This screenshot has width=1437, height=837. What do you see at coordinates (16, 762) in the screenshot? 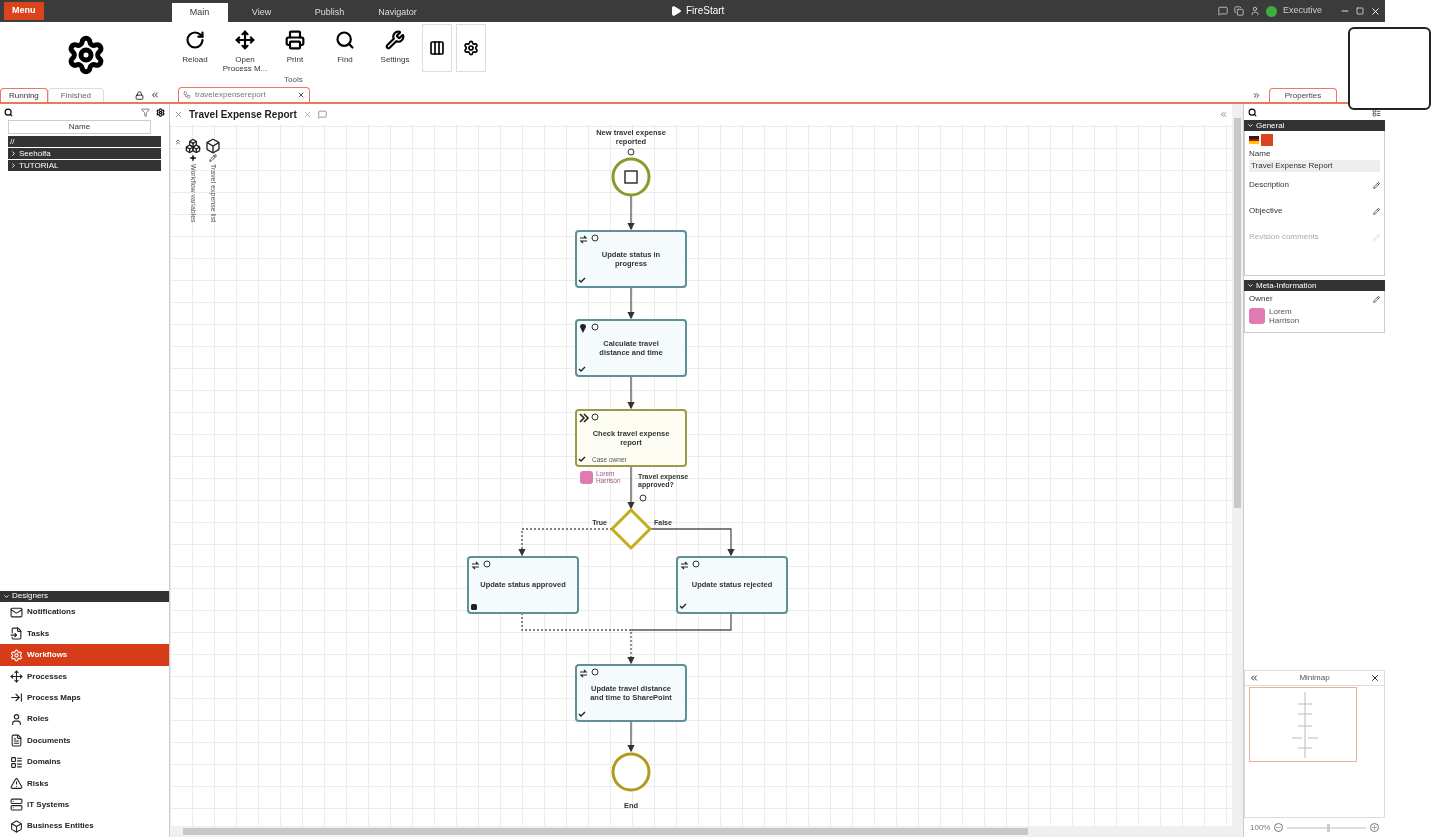
I see `domain-icon` at bounding box center [16, 762].